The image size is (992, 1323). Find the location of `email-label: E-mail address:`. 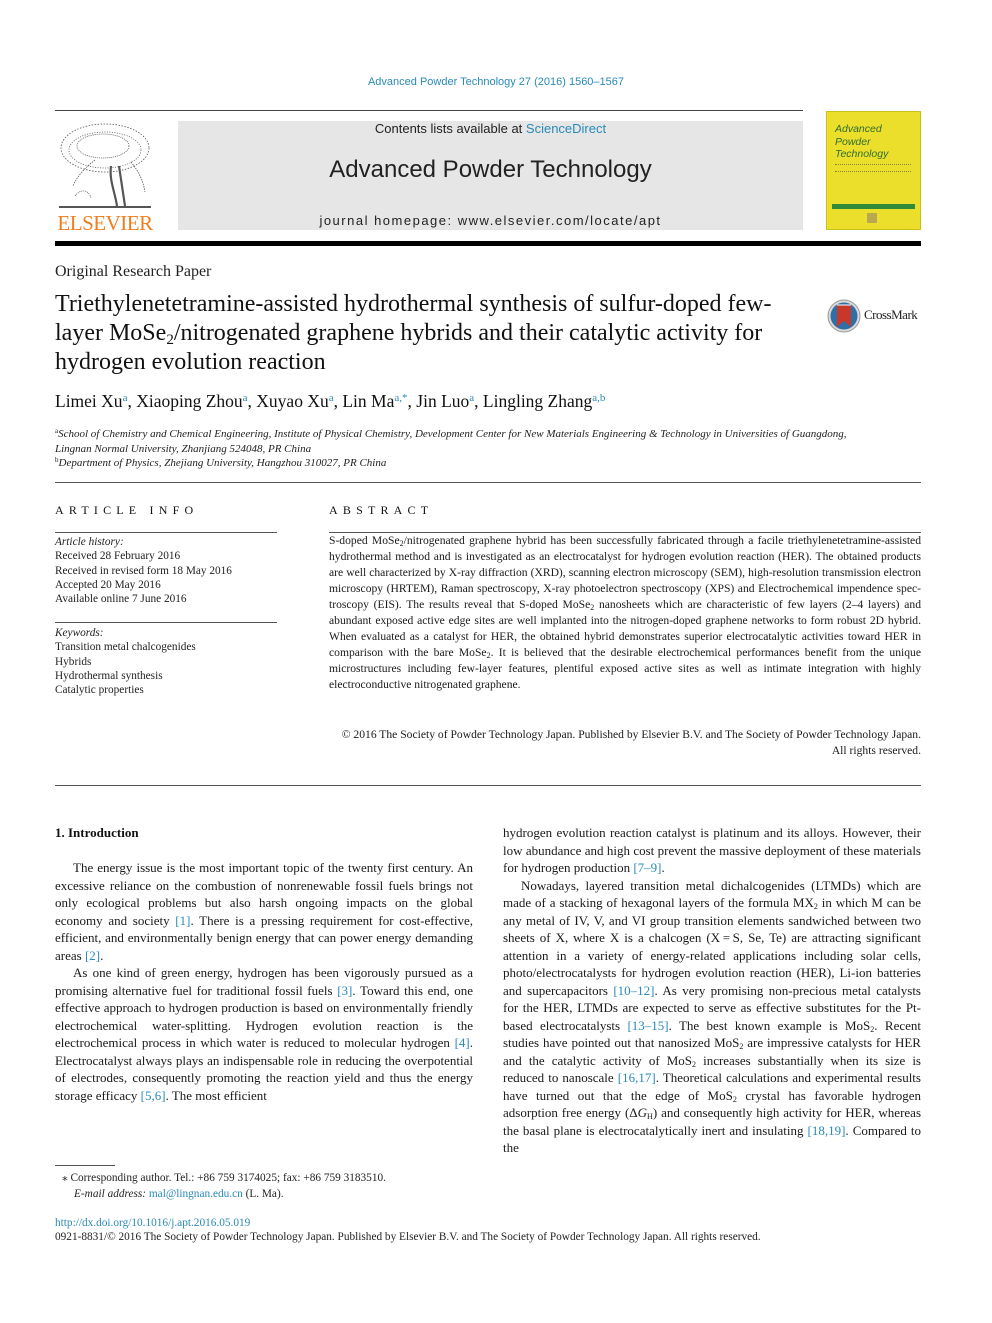

email-label: E-mail address: is located at coordinates (110, 1194).